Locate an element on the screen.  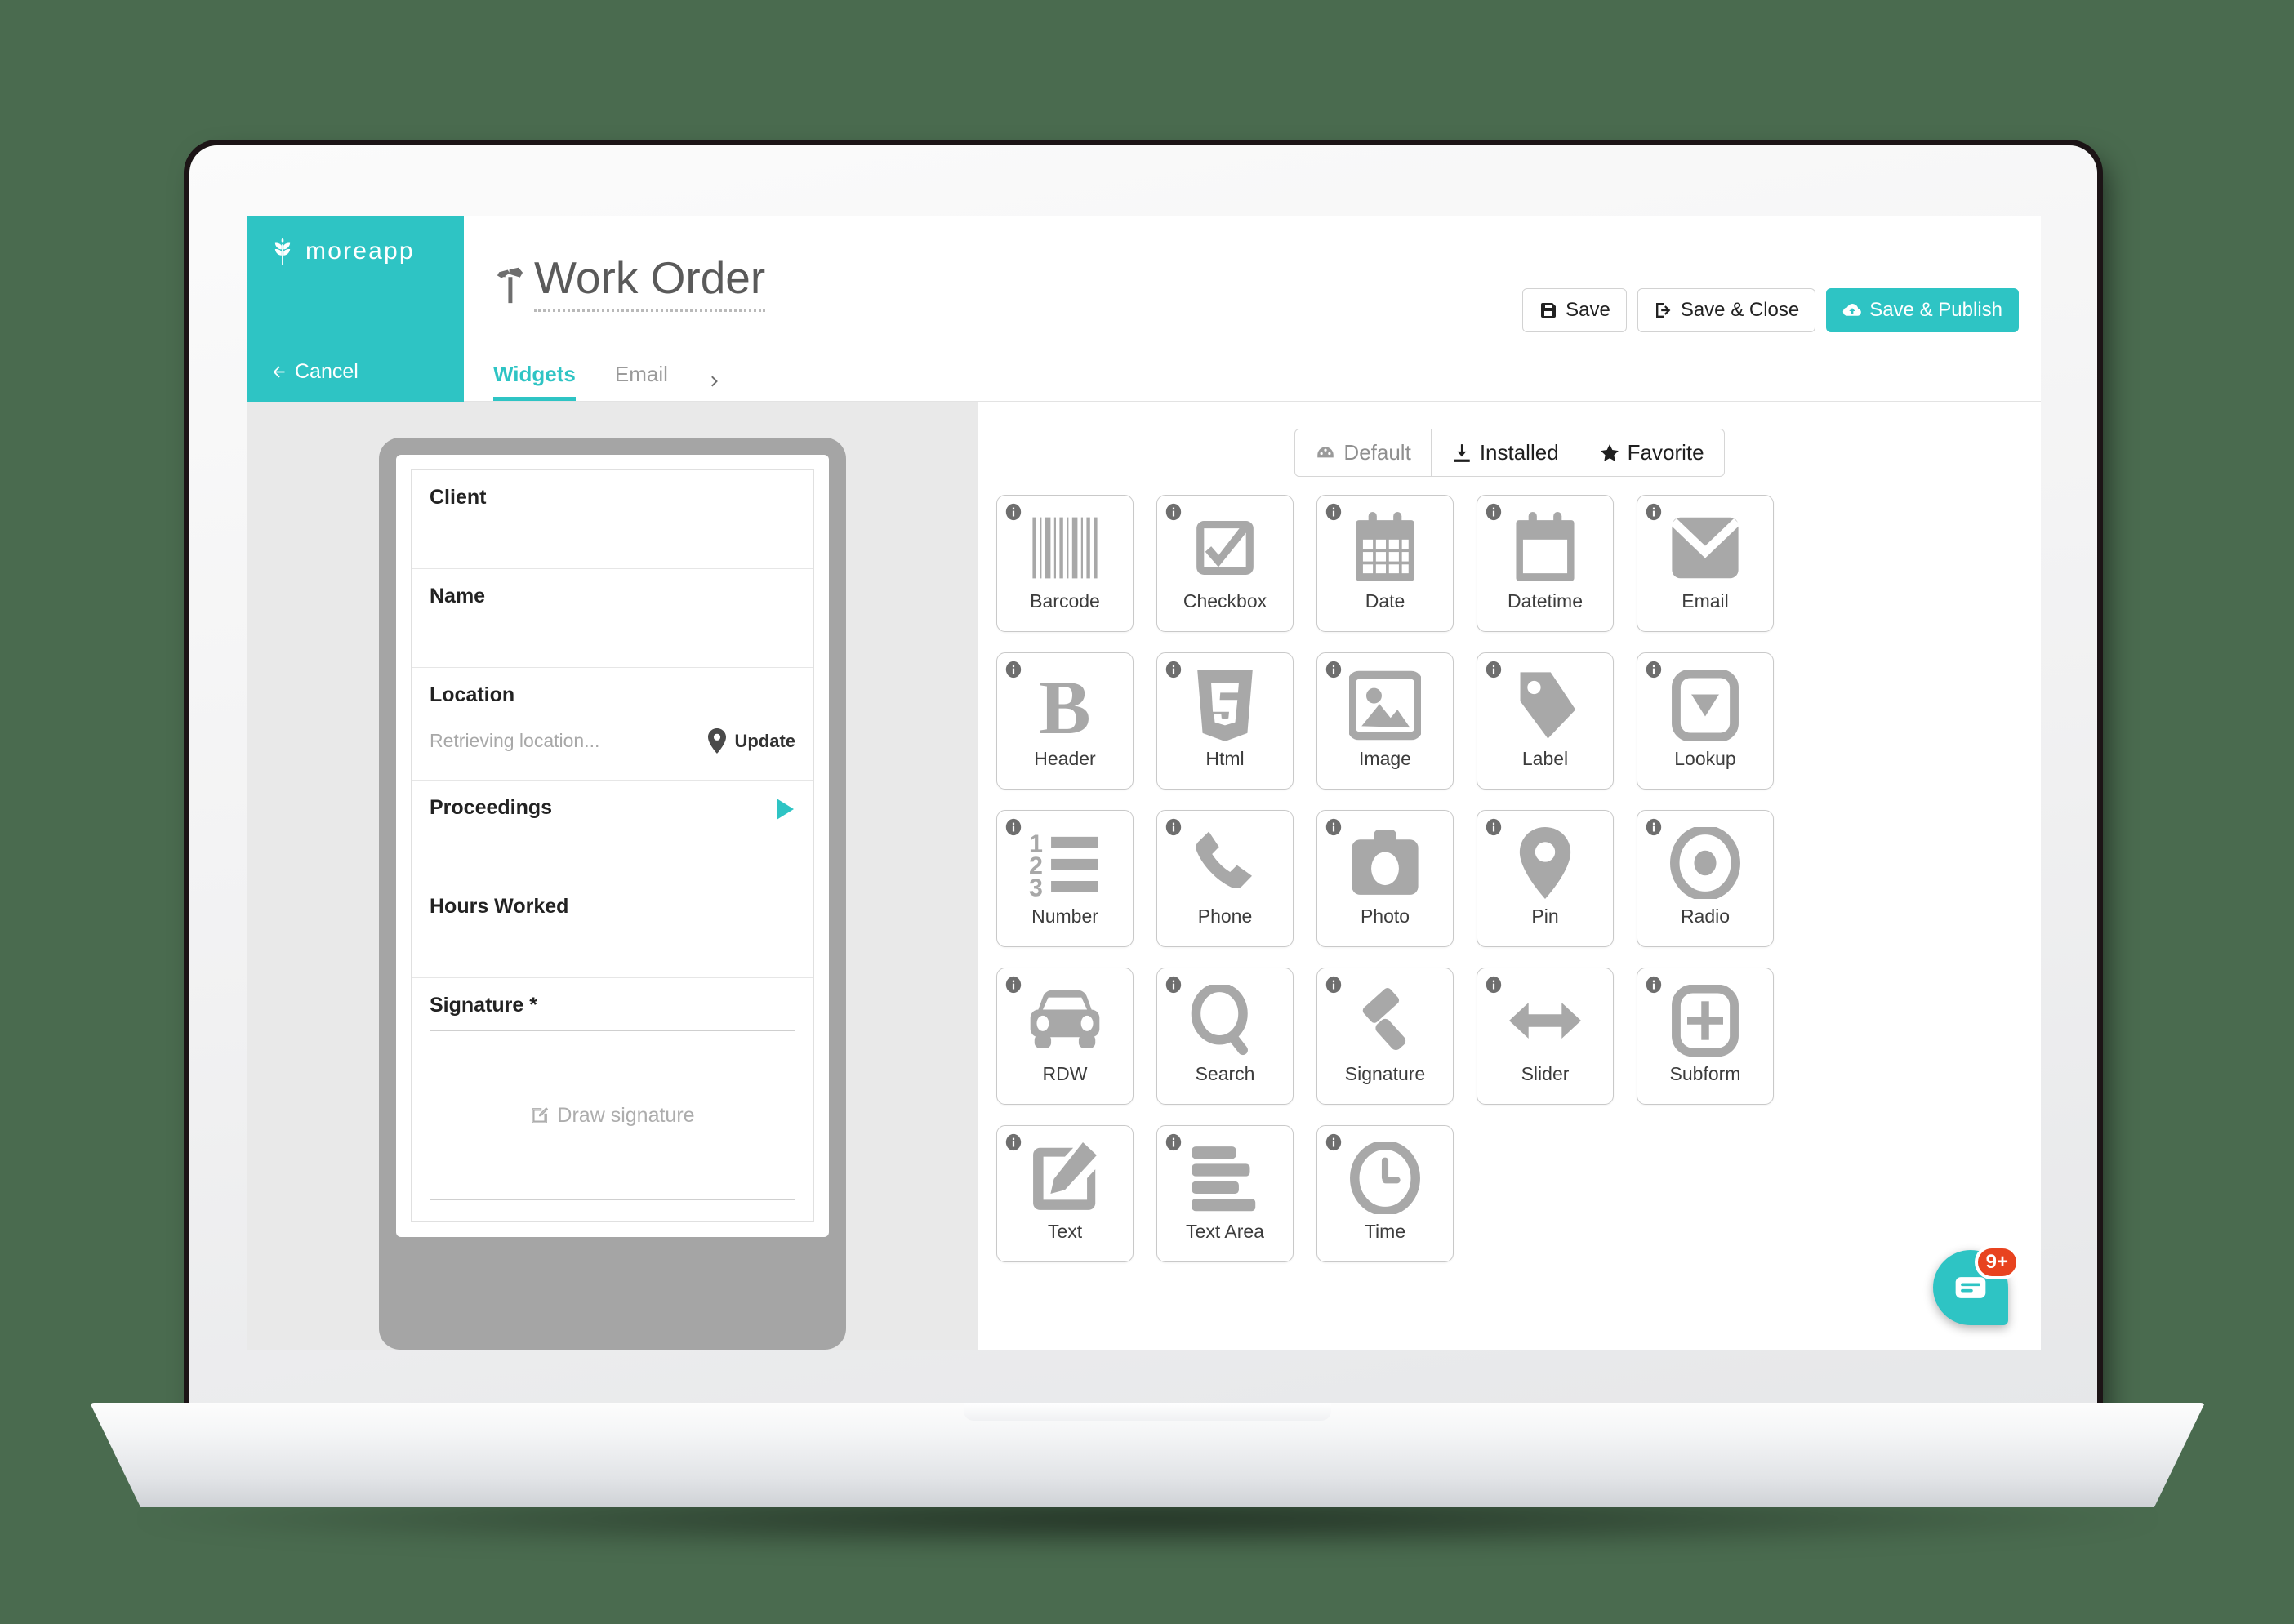
widget-label: Barcode is located at coordinates (1065, 601).